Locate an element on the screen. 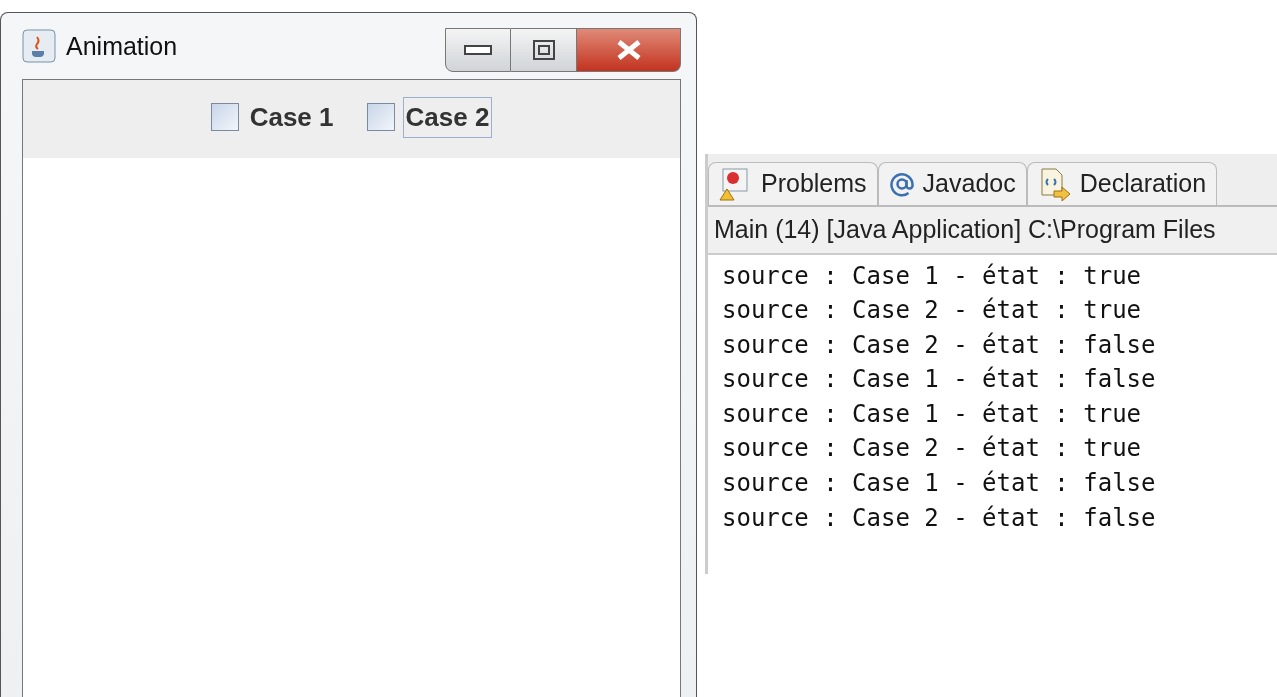 This screenshot has height=697, width=1277. maximize-icon is located at coordinates (543, 50).